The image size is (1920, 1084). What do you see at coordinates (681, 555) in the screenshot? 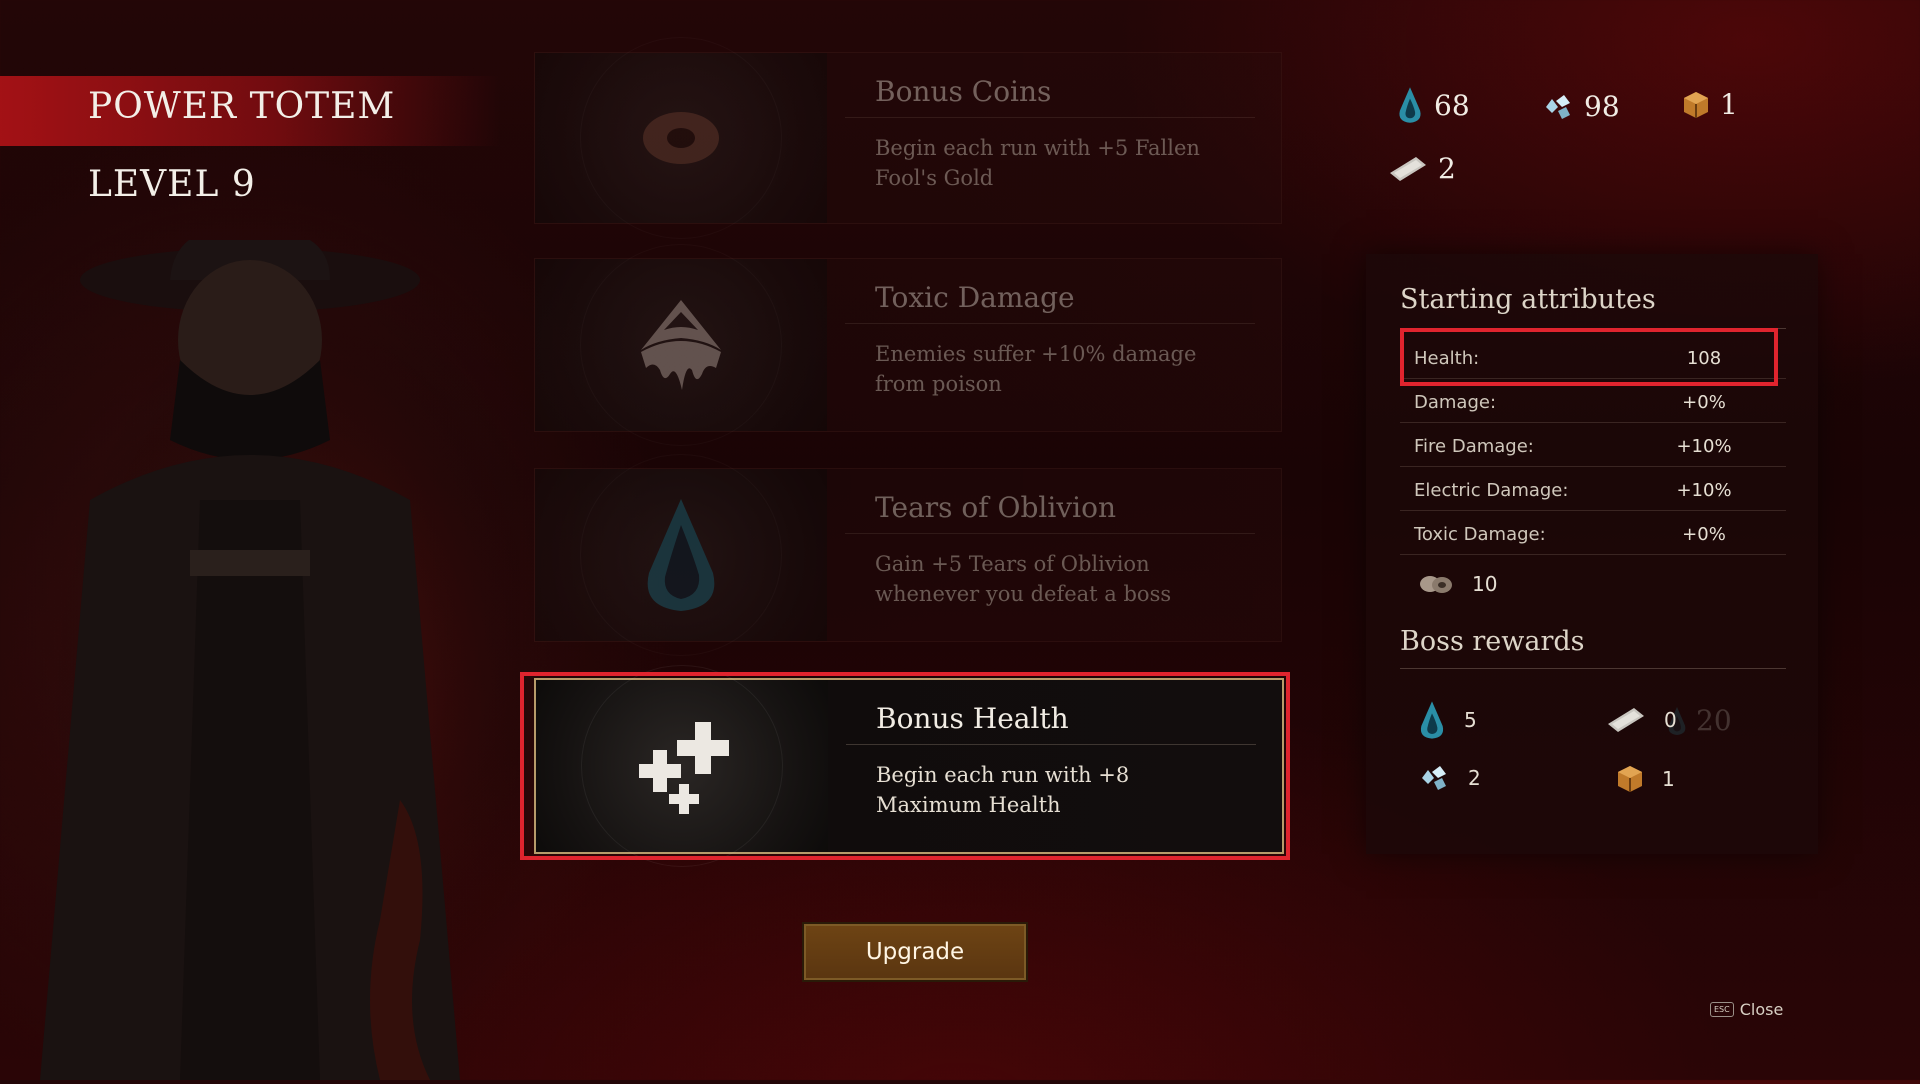
I see `tears-of-oblivion-thumb` at bounding box center [681, 555].